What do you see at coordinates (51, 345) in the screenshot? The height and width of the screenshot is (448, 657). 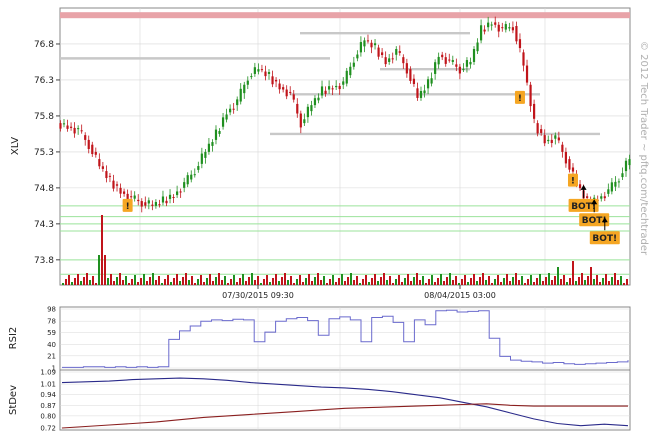 I see `rsi-tick-label: 40` at bounding box center [51, 345].